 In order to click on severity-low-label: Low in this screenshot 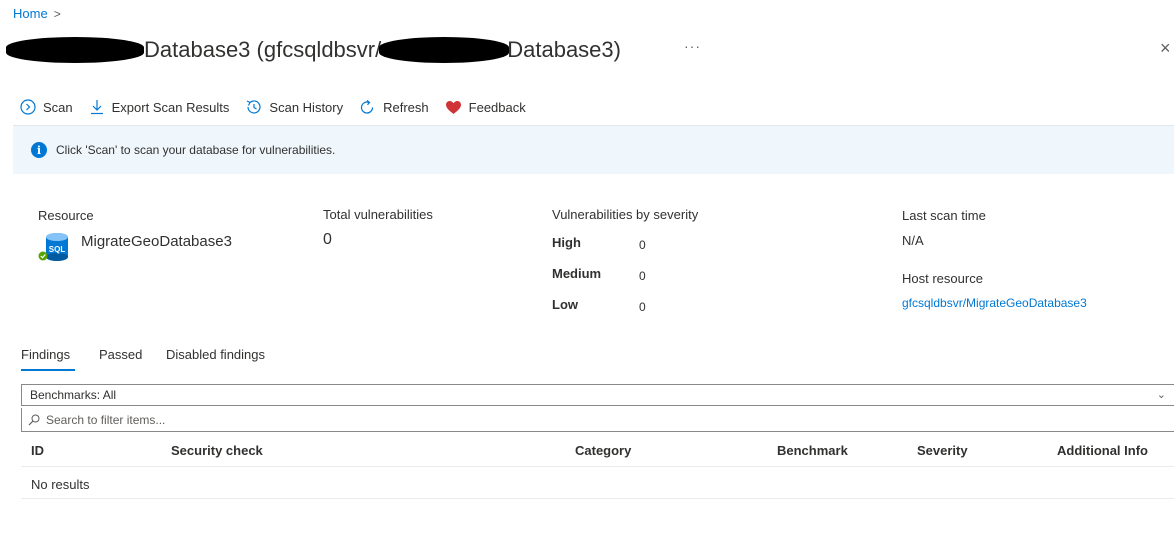, I will do `click(565, 304)`.